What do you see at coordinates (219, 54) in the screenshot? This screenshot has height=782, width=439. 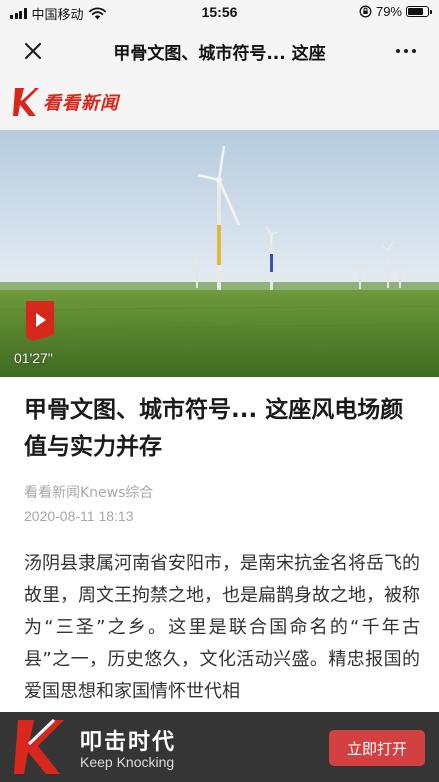 I see `page-title: 甲骨文图、城市符号... 这座` at bounding box center [219, 54].